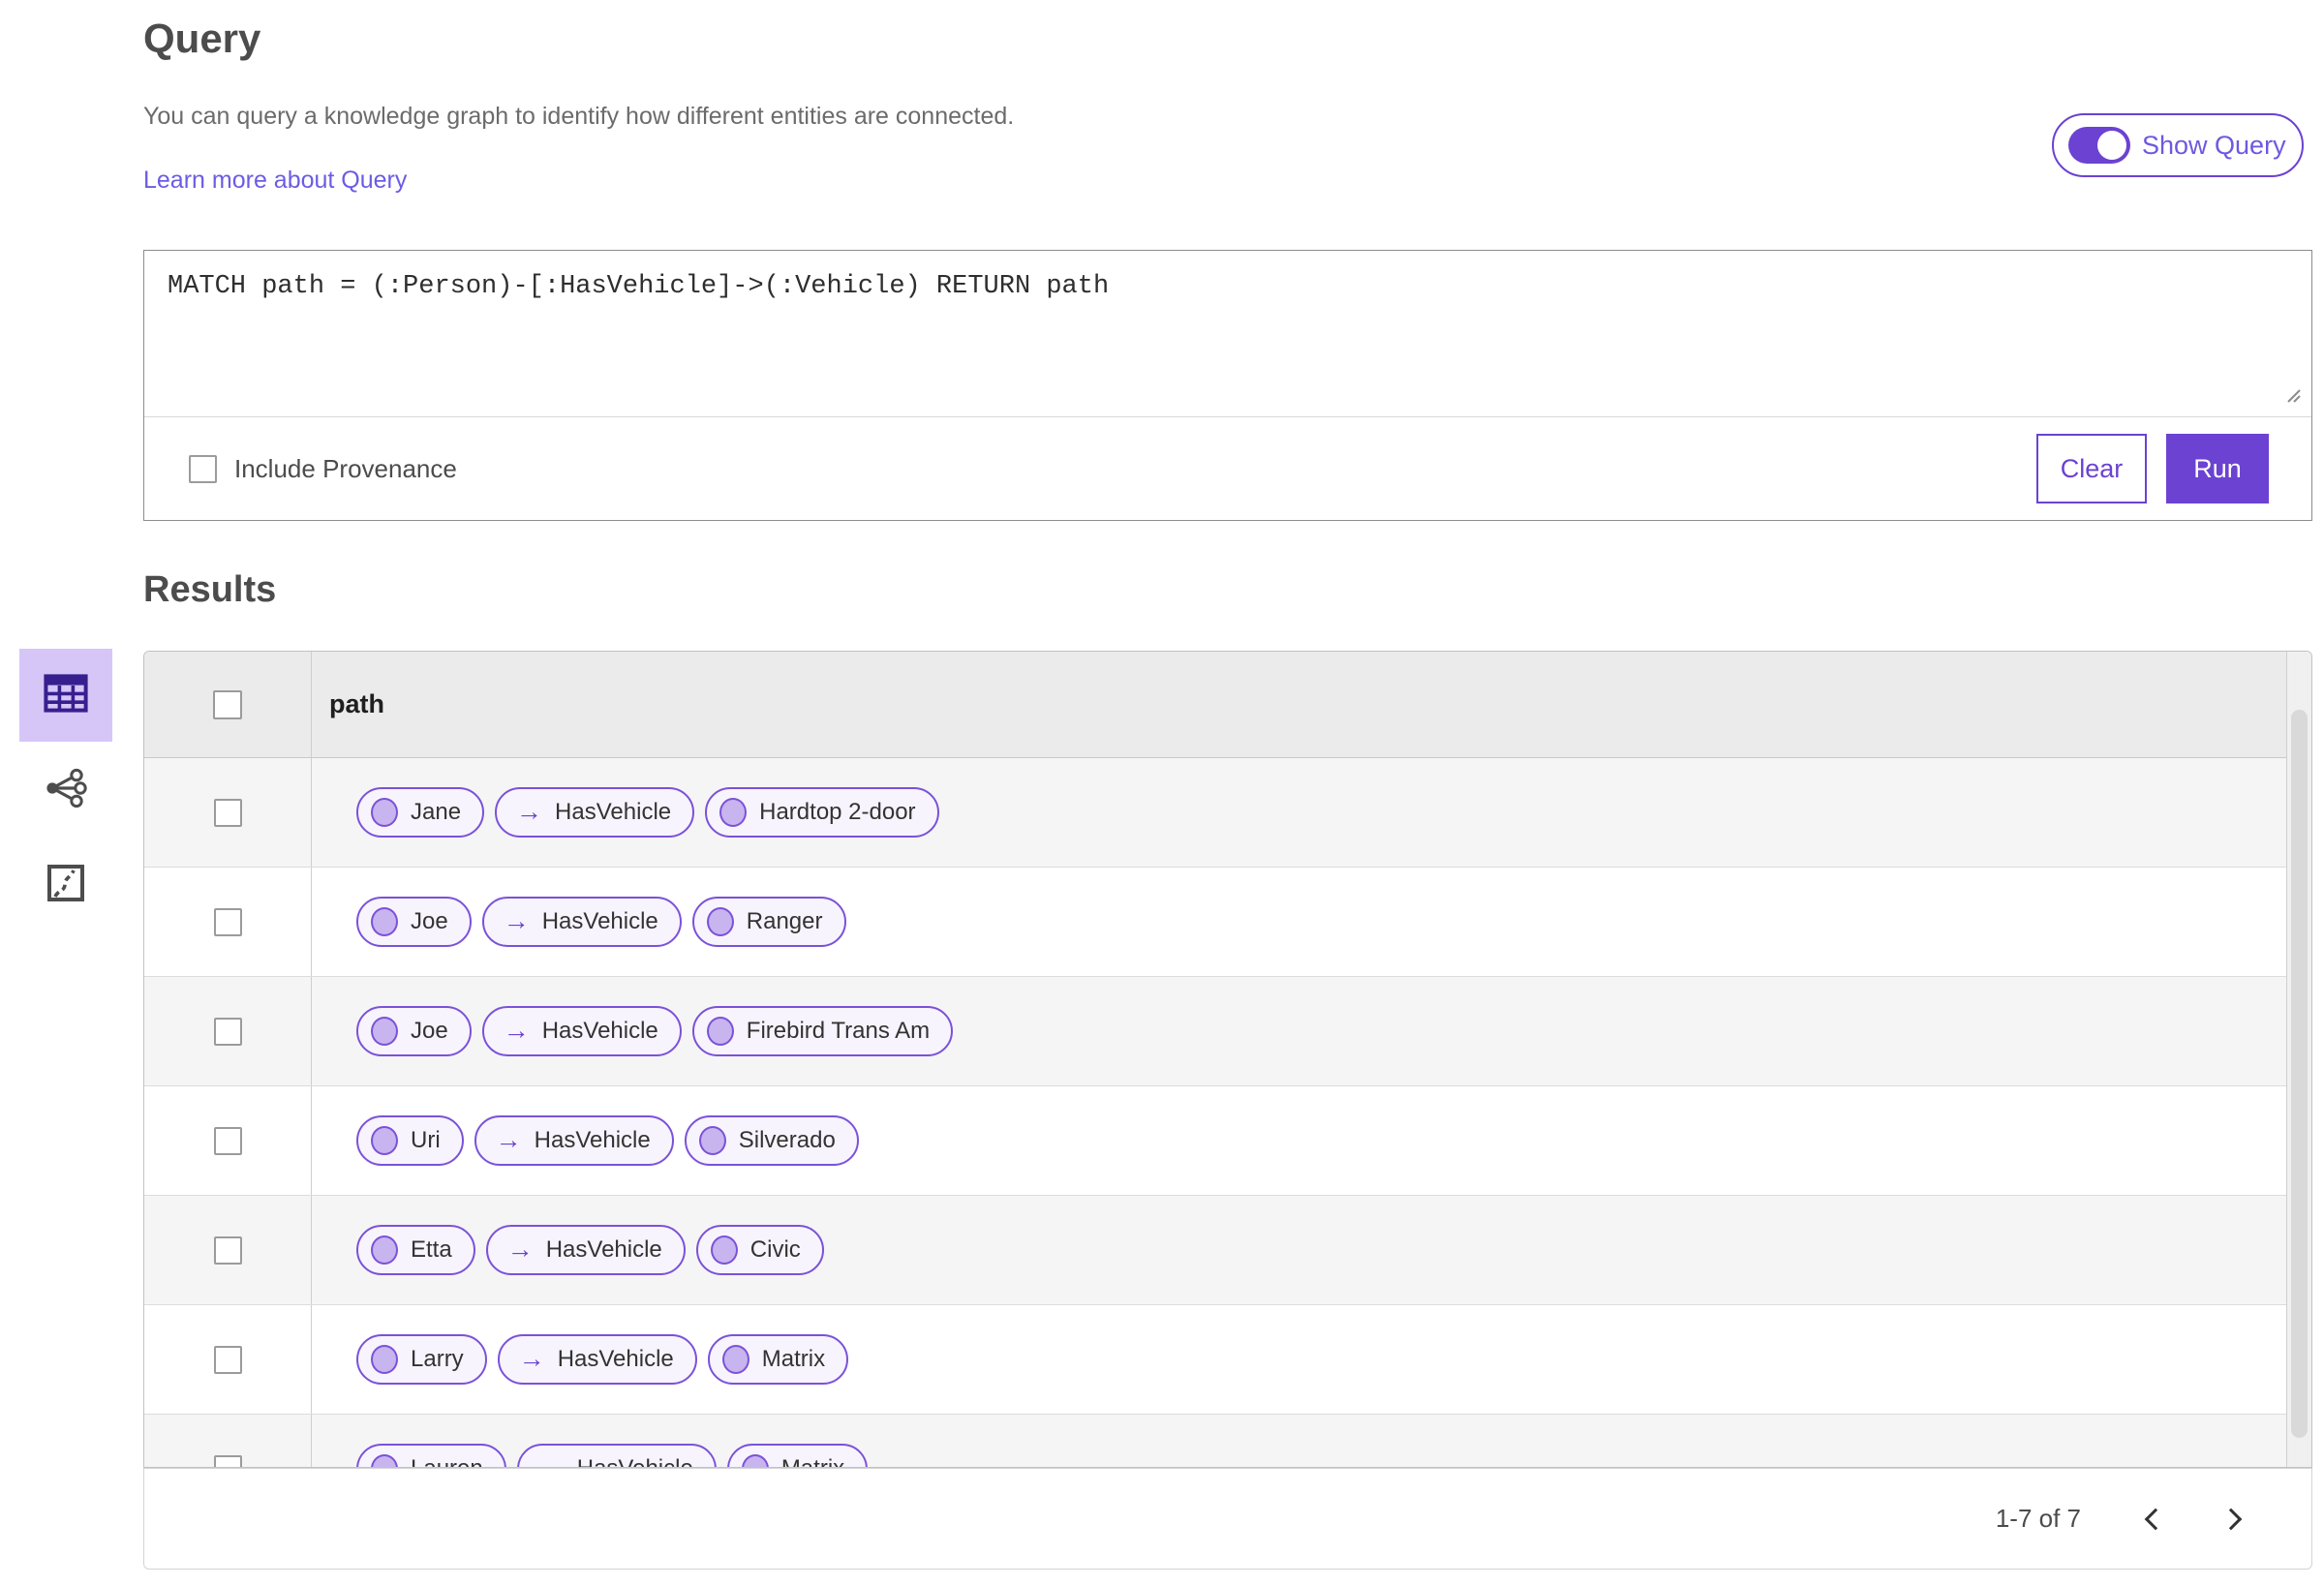 This screenshot has width=2324, height=1586. I want to click on entity-label: Uri, so click(426, 1140).